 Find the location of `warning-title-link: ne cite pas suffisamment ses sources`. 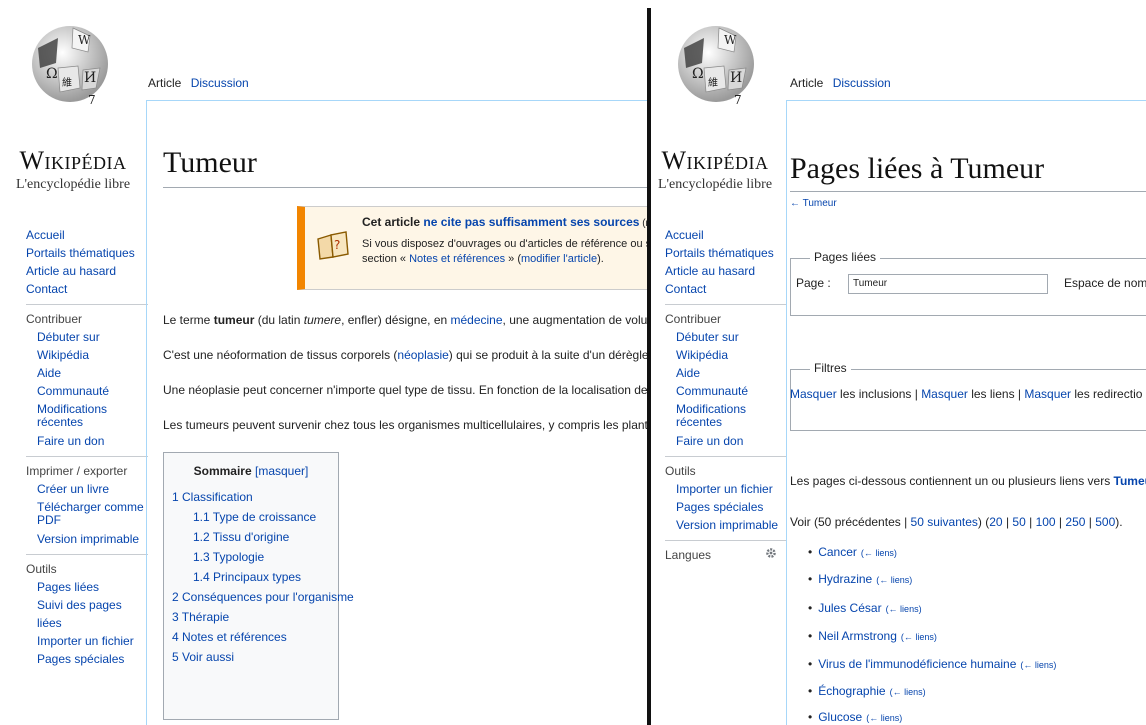

warning-title-link: ne cite pas suffisamment ses sources is located at coordinates (531, 222).